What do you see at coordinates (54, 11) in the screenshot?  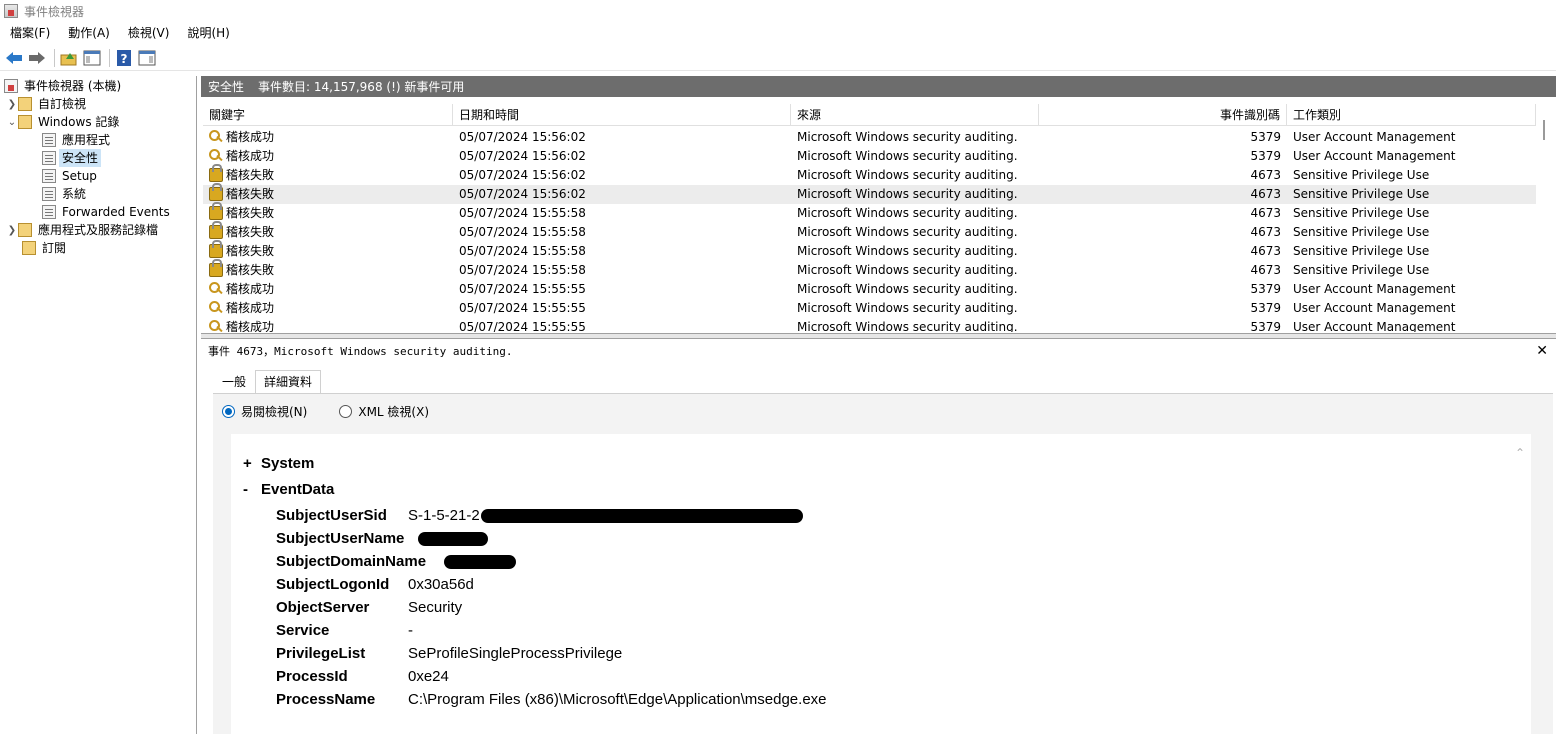 I see `window-title: 事件檢視器` at bounding box center [54, 11].